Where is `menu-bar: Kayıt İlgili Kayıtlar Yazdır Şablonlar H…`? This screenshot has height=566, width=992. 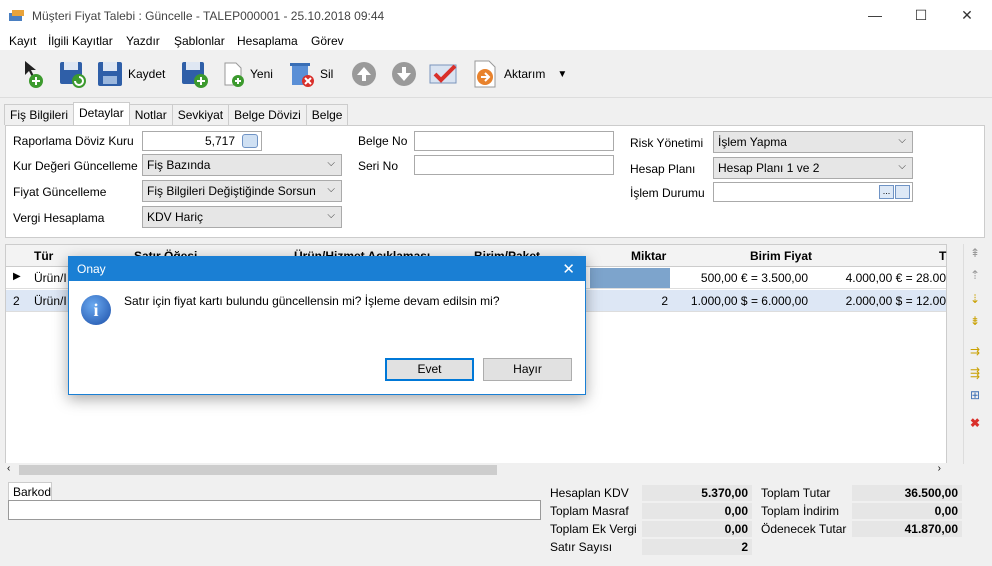
menu-bar: Kayıt İlgili Kayıtlar Yazdır Şablonlar H… is located at coordinates (496, 40).